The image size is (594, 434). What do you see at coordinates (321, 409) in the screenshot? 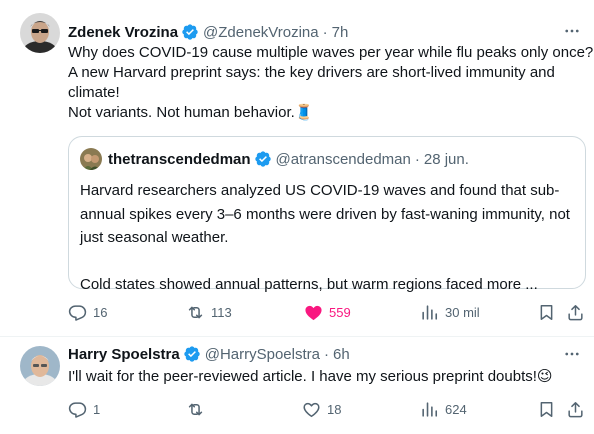
I see `like-button: 18` at bounding box center [321, 409].